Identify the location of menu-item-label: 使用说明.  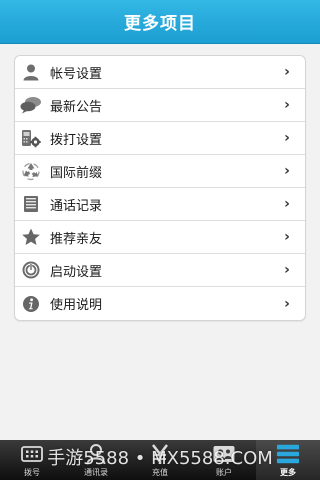
(76, 305).